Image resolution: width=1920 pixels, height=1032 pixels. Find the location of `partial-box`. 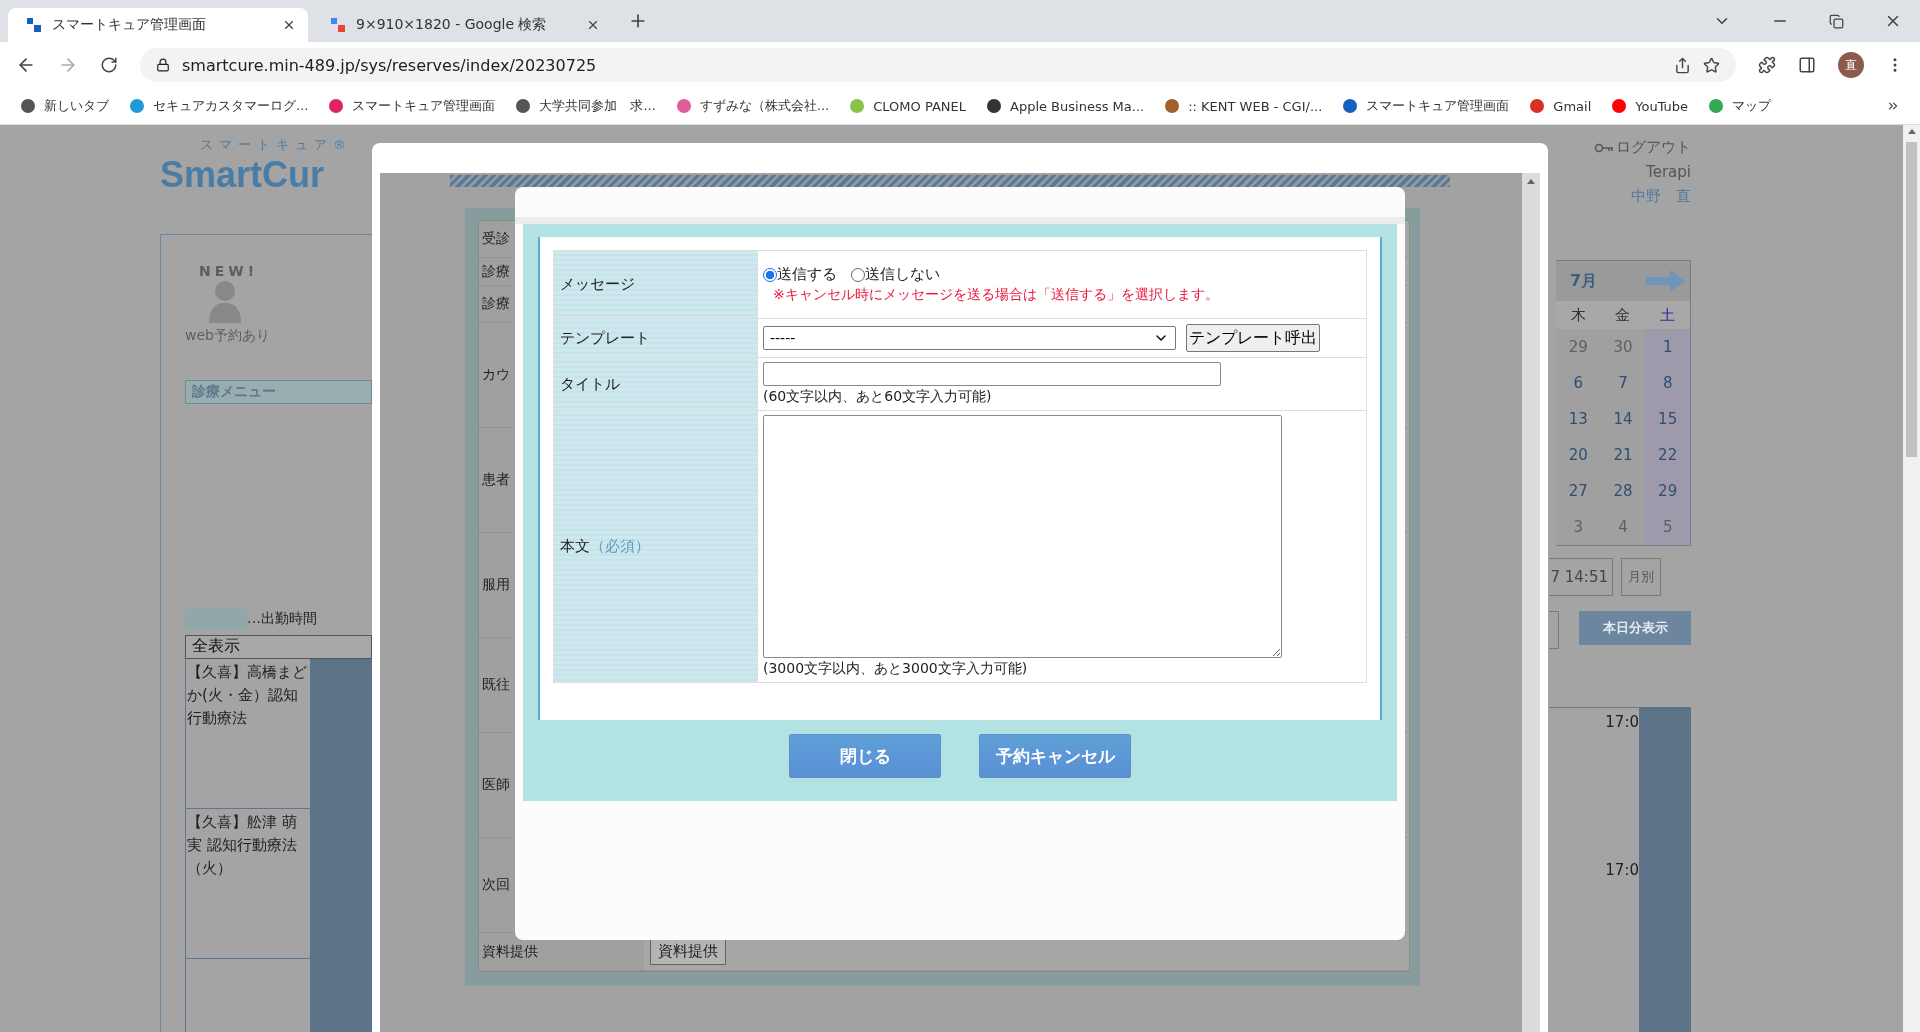

partial-box is located at coordinates (1554, 630).